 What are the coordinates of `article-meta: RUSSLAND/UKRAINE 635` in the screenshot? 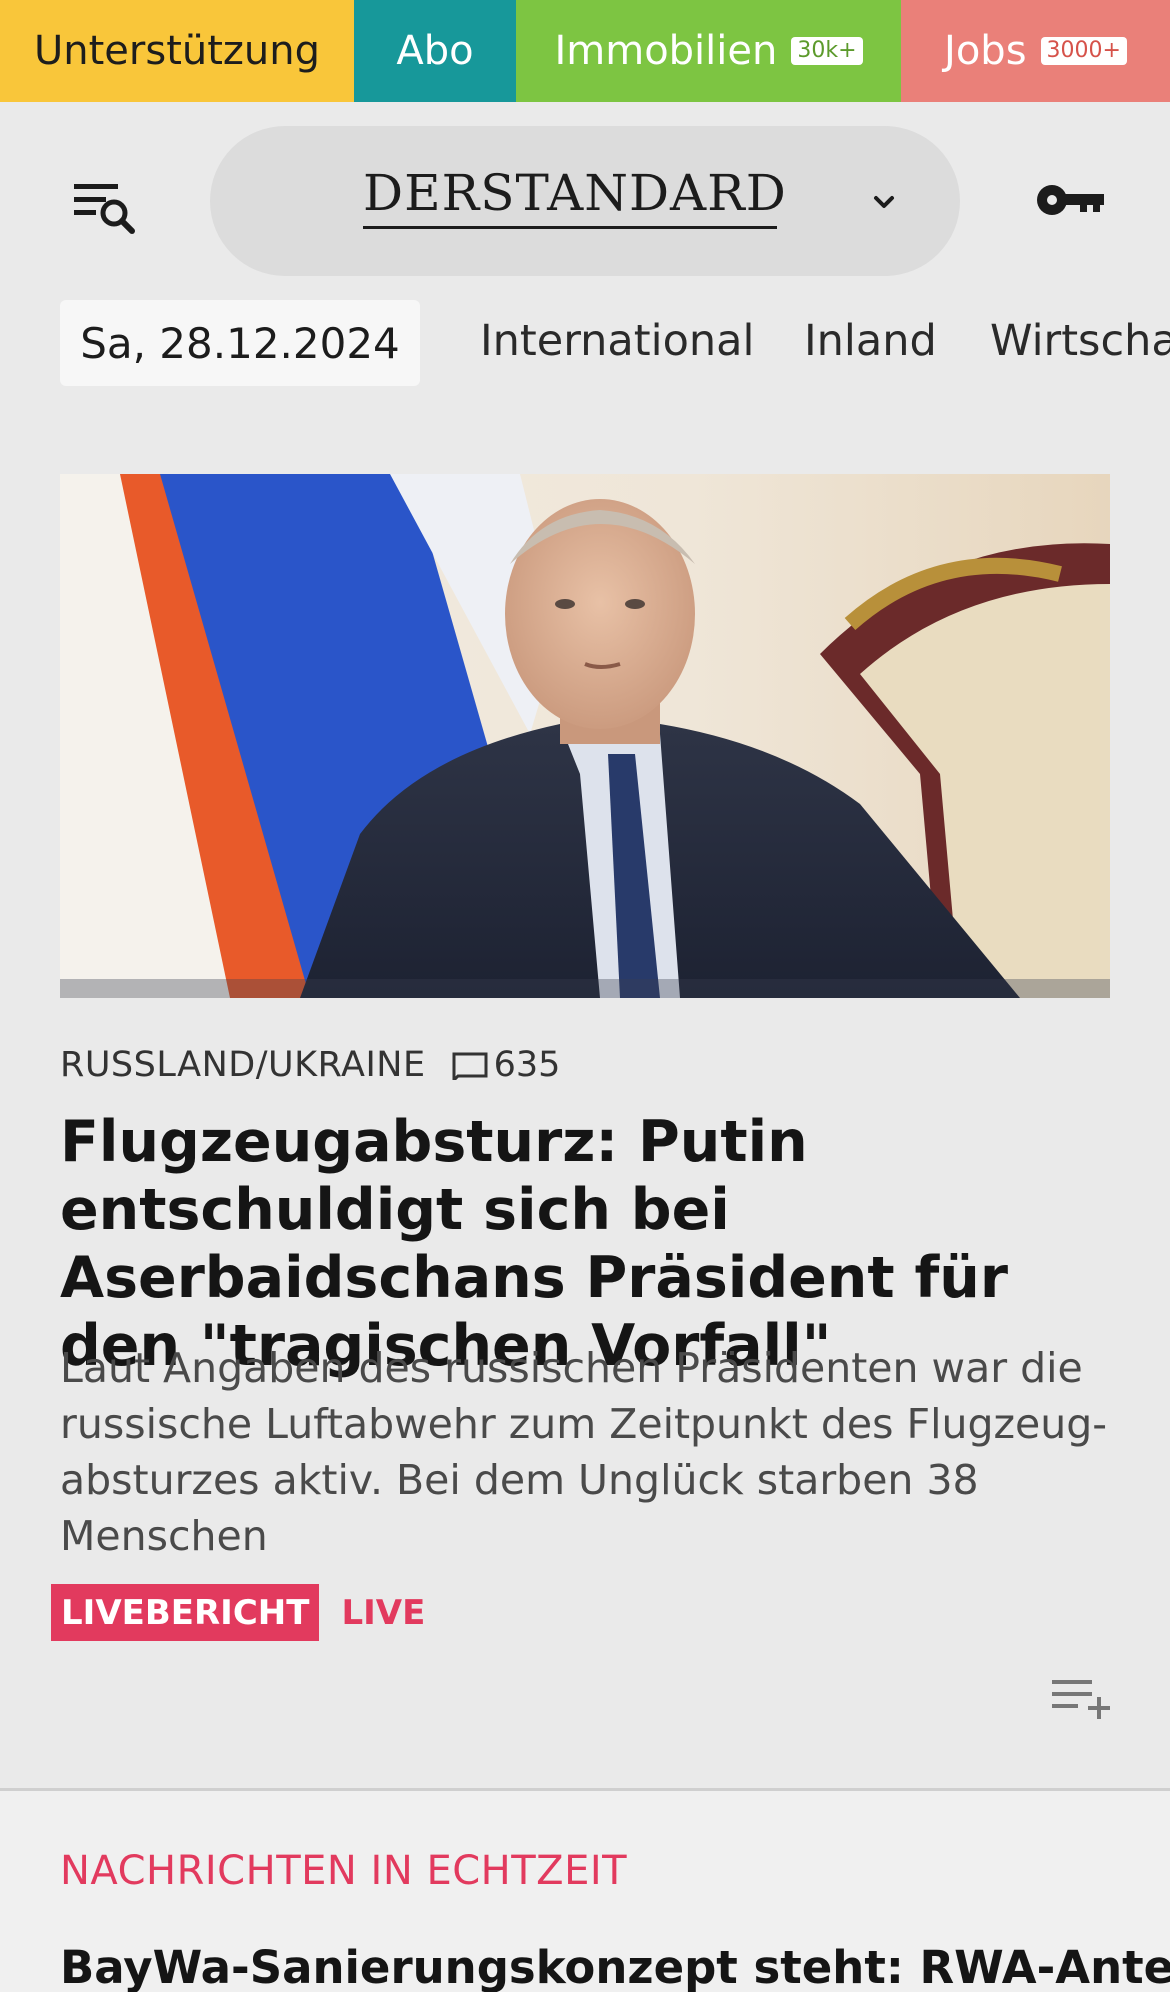 It's located at (310, 1065).